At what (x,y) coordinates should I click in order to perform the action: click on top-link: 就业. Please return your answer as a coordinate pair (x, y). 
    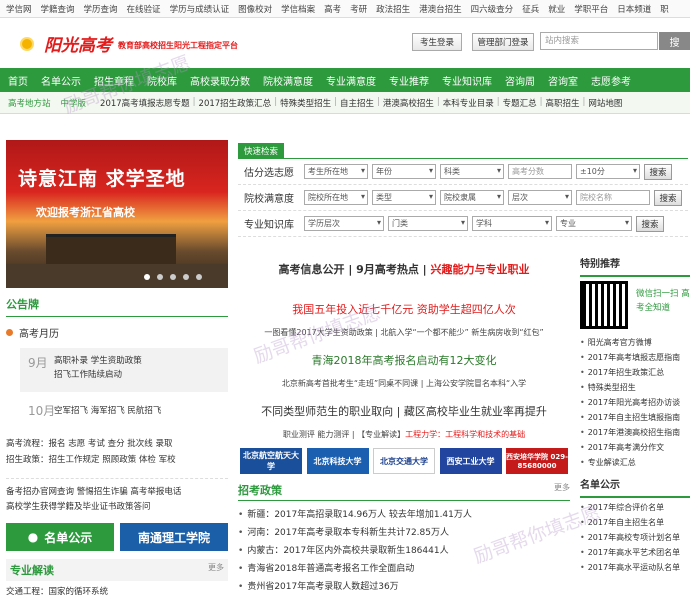
    Looking at the image, I should click on (556, 9).